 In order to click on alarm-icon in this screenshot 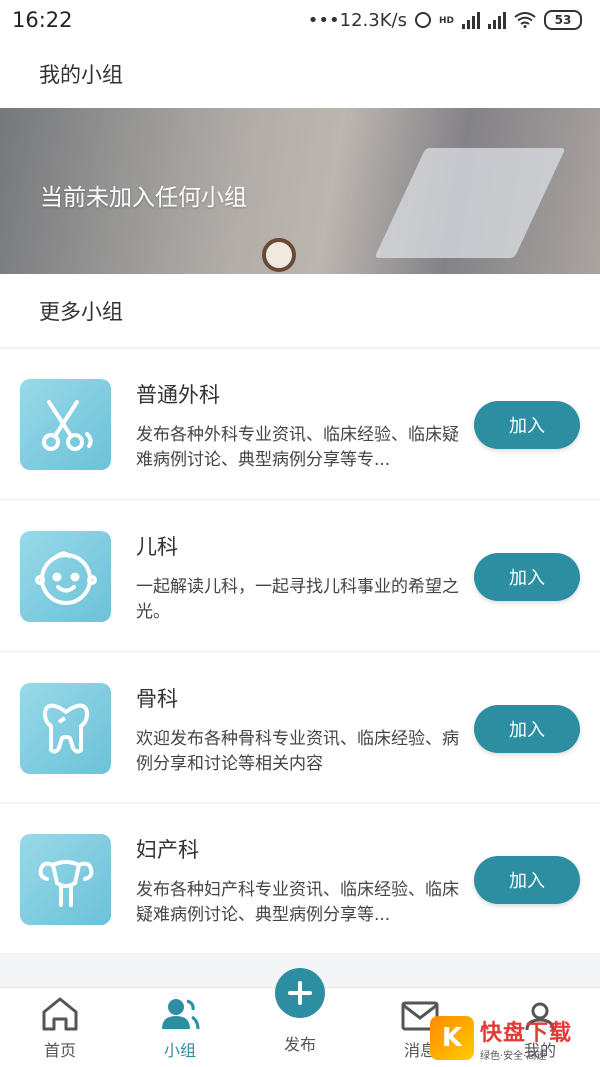, I will do `click(422, 20)`.